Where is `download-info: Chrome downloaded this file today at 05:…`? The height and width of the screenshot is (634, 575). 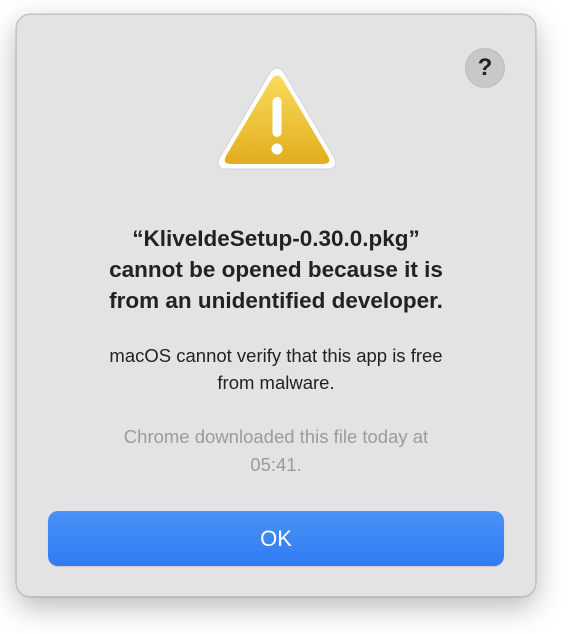
download-info: Chrome downloaded this file today at 05:… is located at coordinates (276, 451).